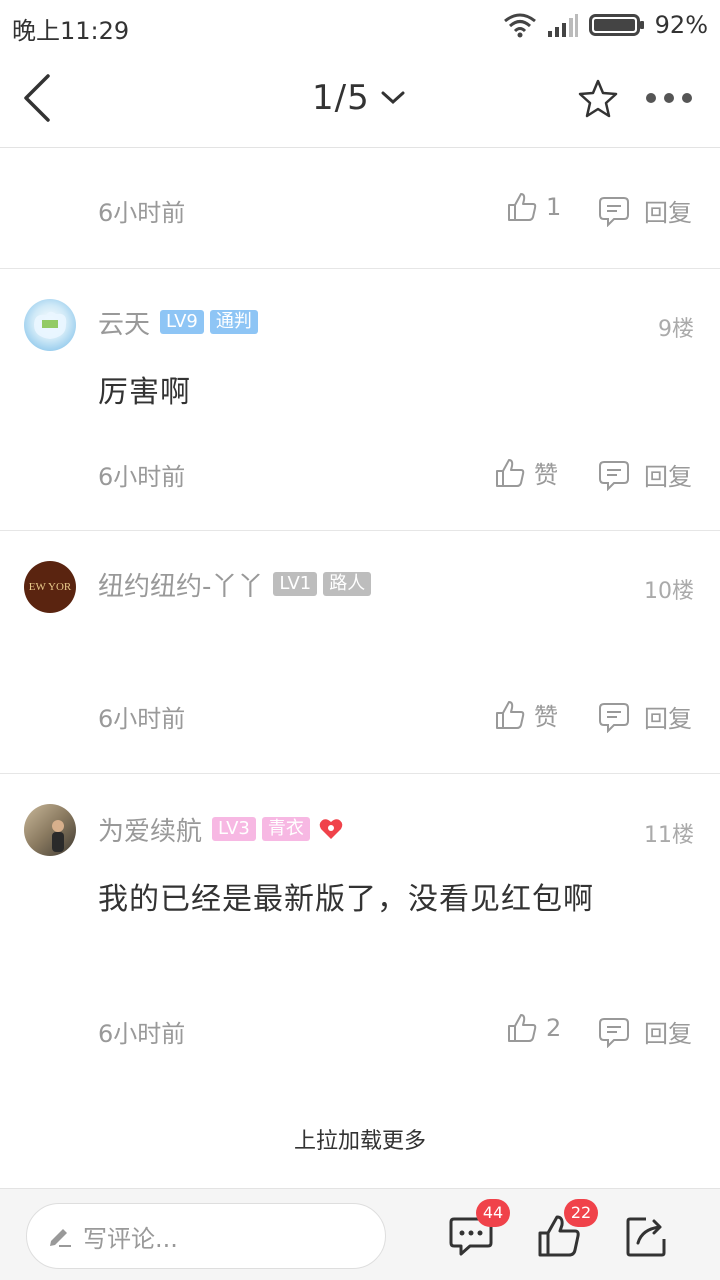 The height and width of the screenshot is (1280, 720). I want to click on status-icons: 92%, so click(605, 25).